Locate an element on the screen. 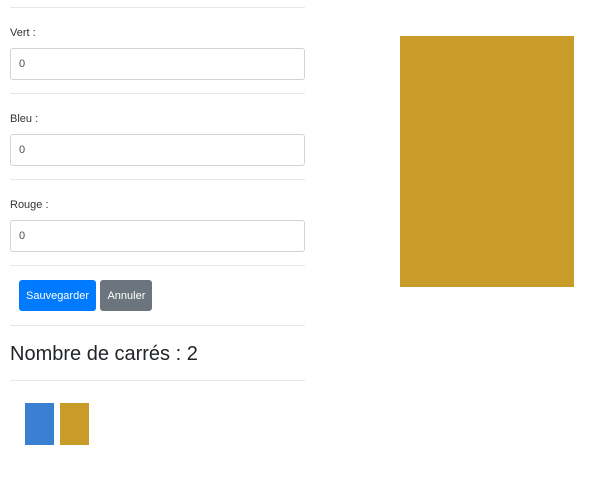  cancel-button: Annuler is located at coordinates (126, 295).